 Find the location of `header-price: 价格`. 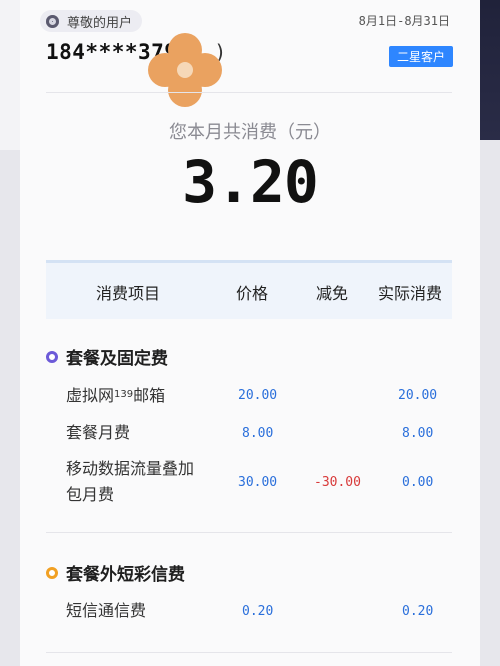

header-price: 价格 is located at coordinates (252, 293).